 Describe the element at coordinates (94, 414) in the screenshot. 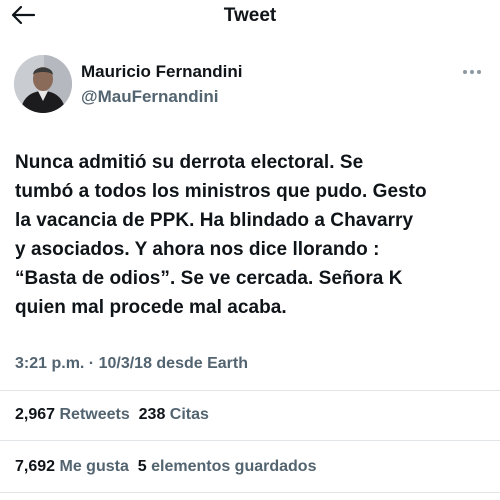

I see `retweets-label: Retweets` at that location.